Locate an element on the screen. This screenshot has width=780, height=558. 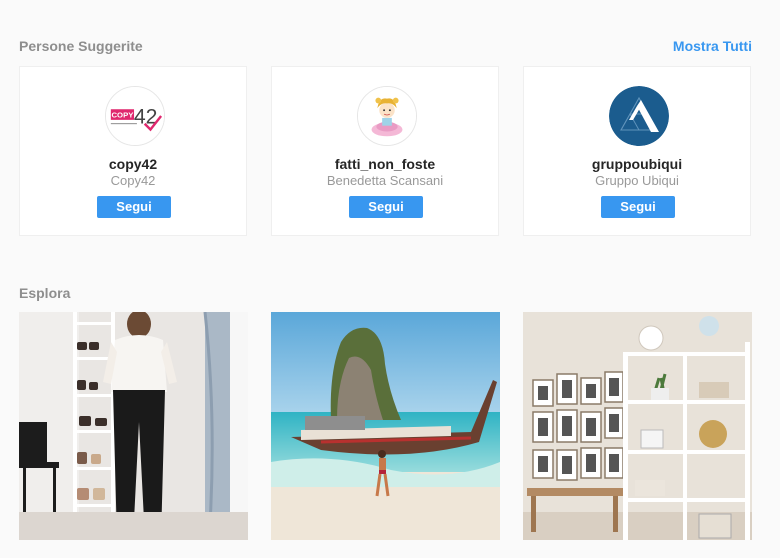
avatar-gruppoubiqui is located at coordinates (639, 116).